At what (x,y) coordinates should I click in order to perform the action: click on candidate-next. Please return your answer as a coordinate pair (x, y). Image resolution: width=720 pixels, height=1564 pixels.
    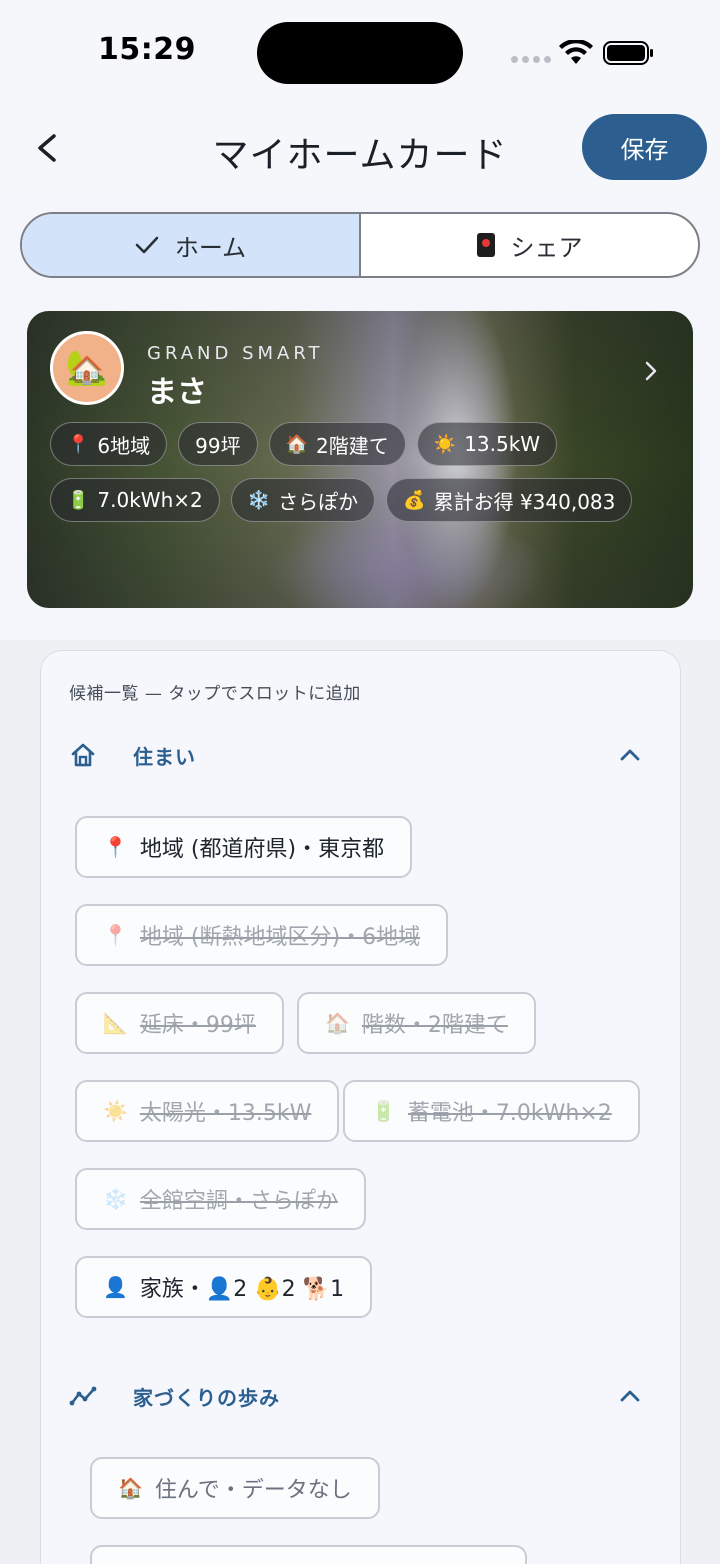
    Looking at the image, I should click on (308, 1554).